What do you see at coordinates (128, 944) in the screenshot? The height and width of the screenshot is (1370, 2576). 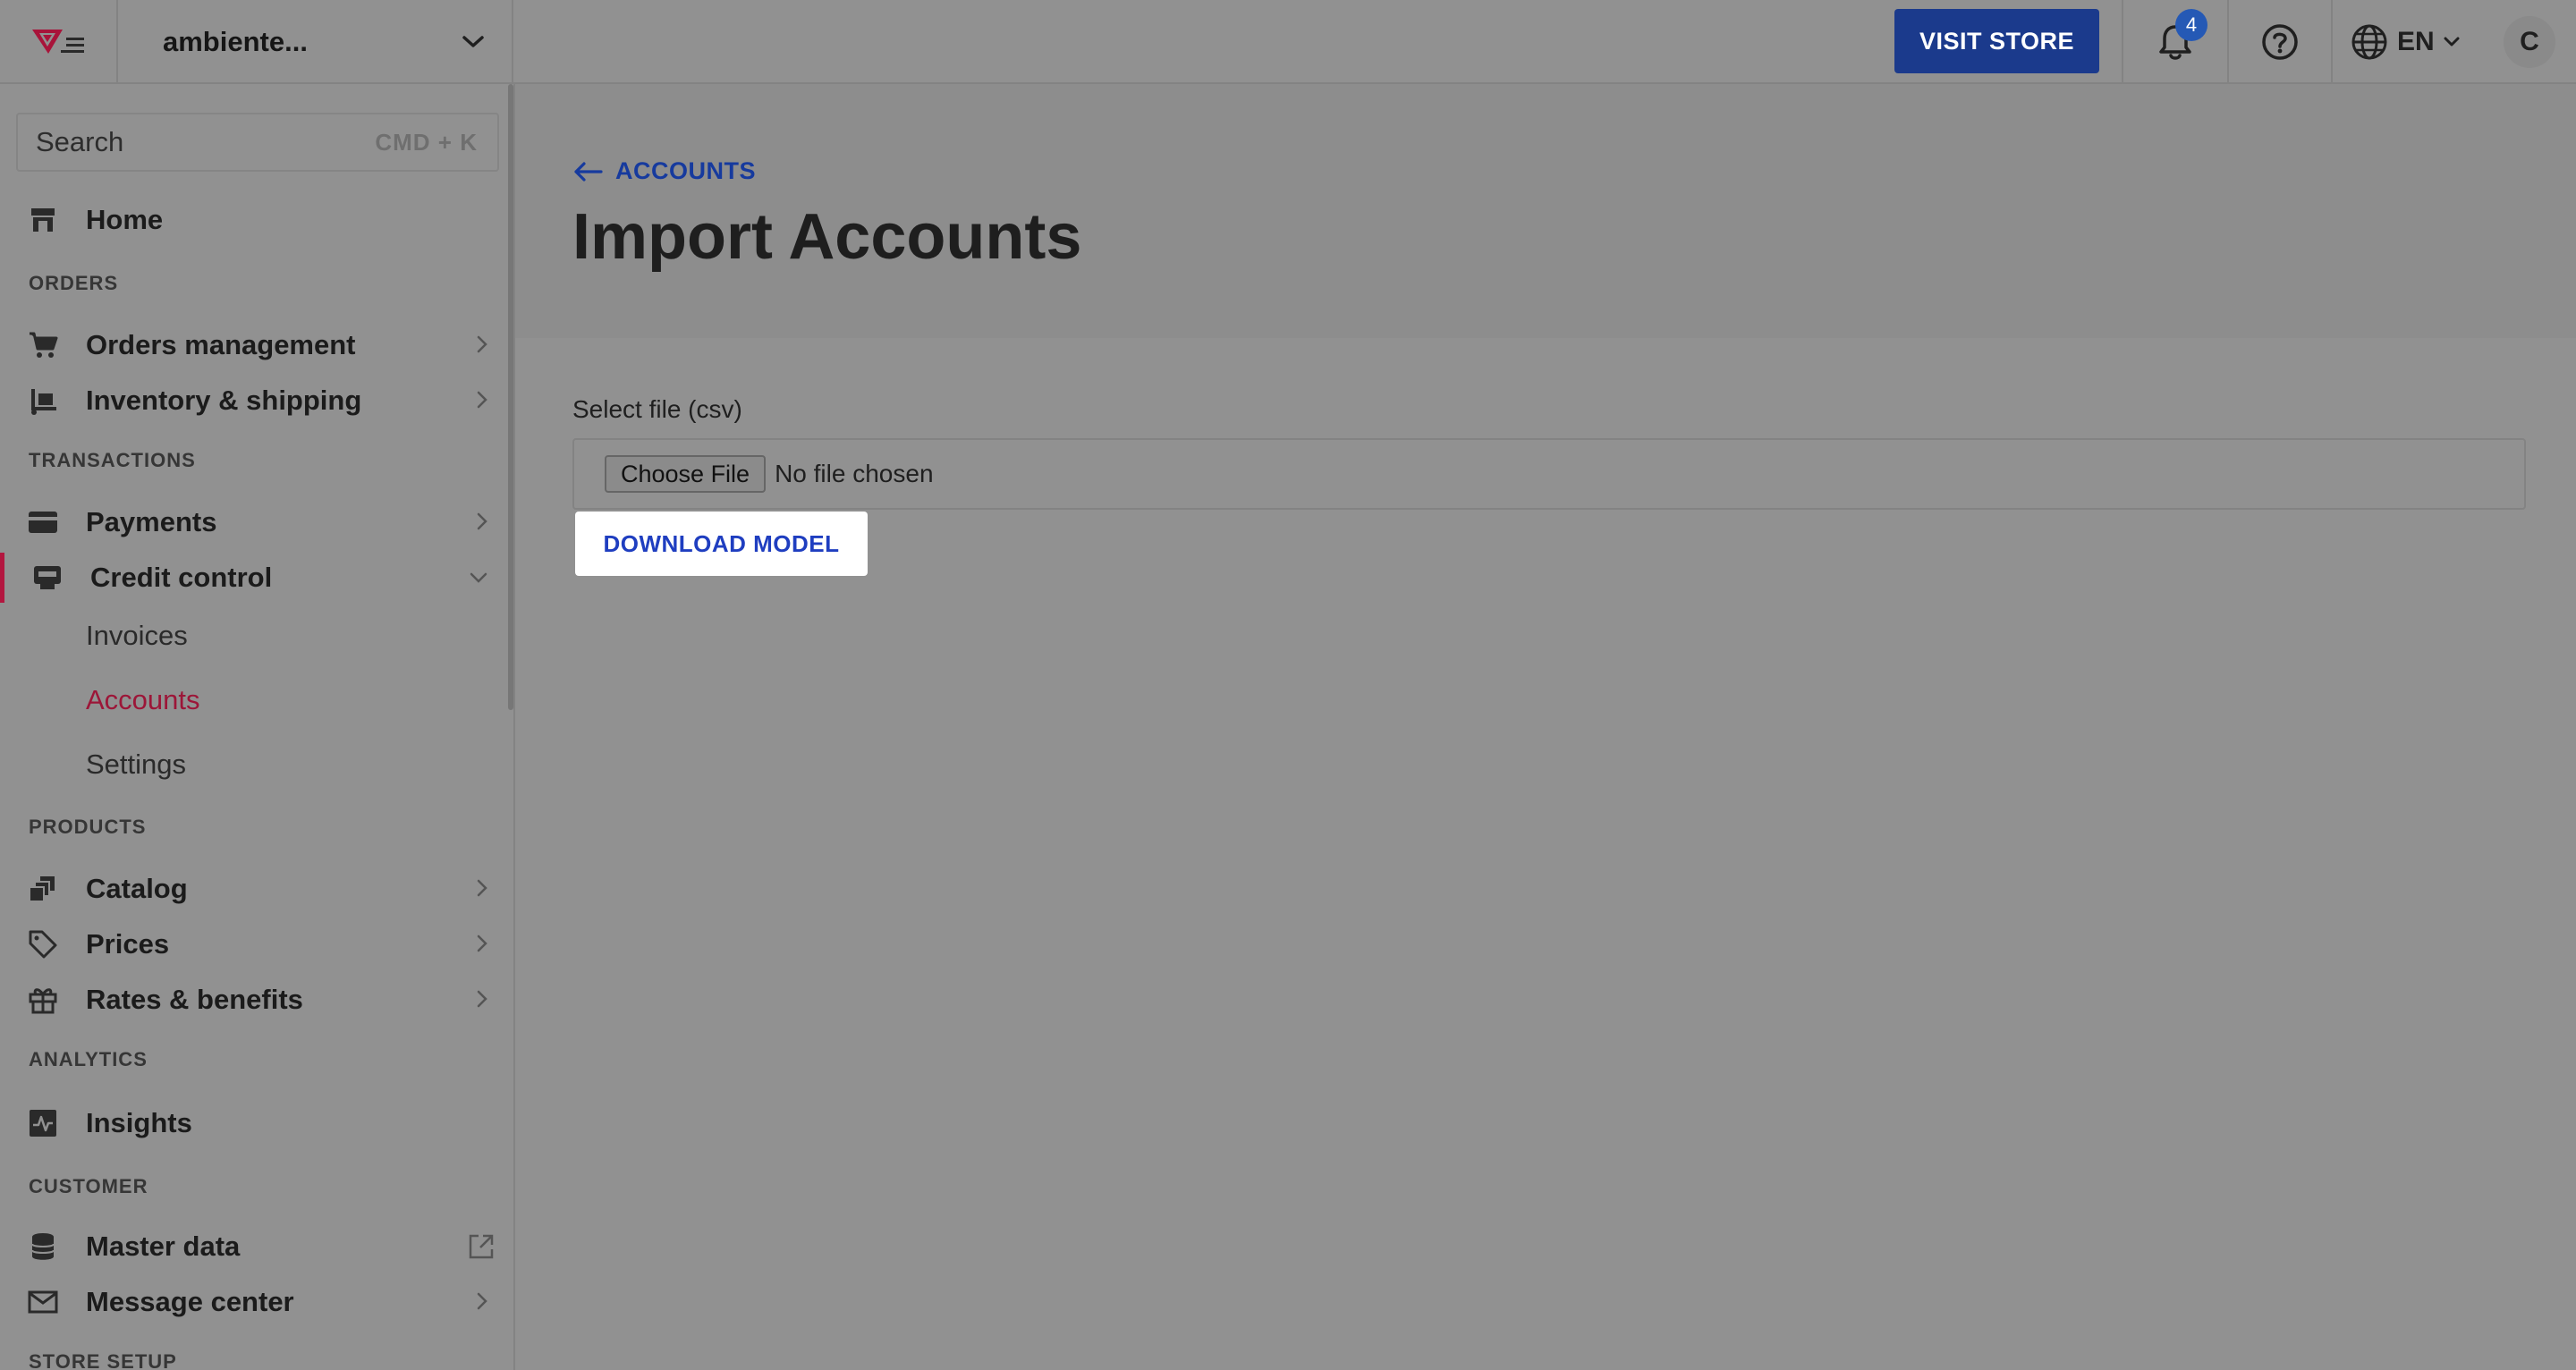 I see `sidebar-item-label: Prices` at bounding box center [128, 944].